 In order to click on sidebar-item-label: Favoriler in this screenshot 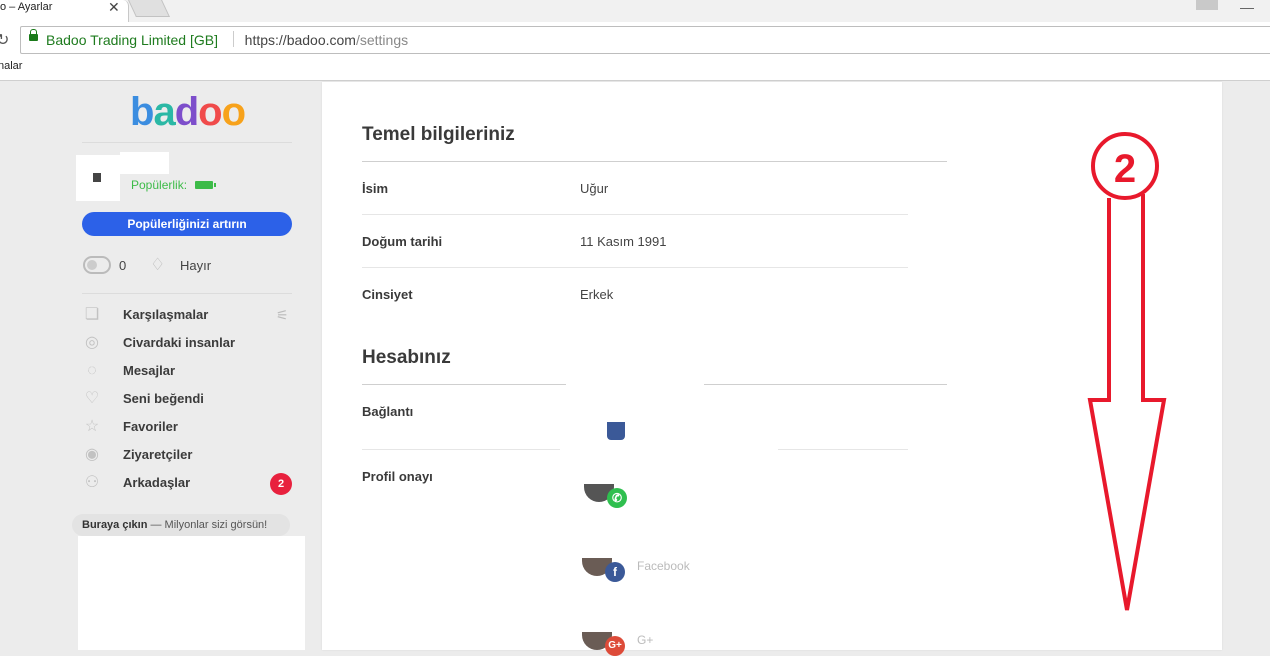, I will do `click(150, 426)`.